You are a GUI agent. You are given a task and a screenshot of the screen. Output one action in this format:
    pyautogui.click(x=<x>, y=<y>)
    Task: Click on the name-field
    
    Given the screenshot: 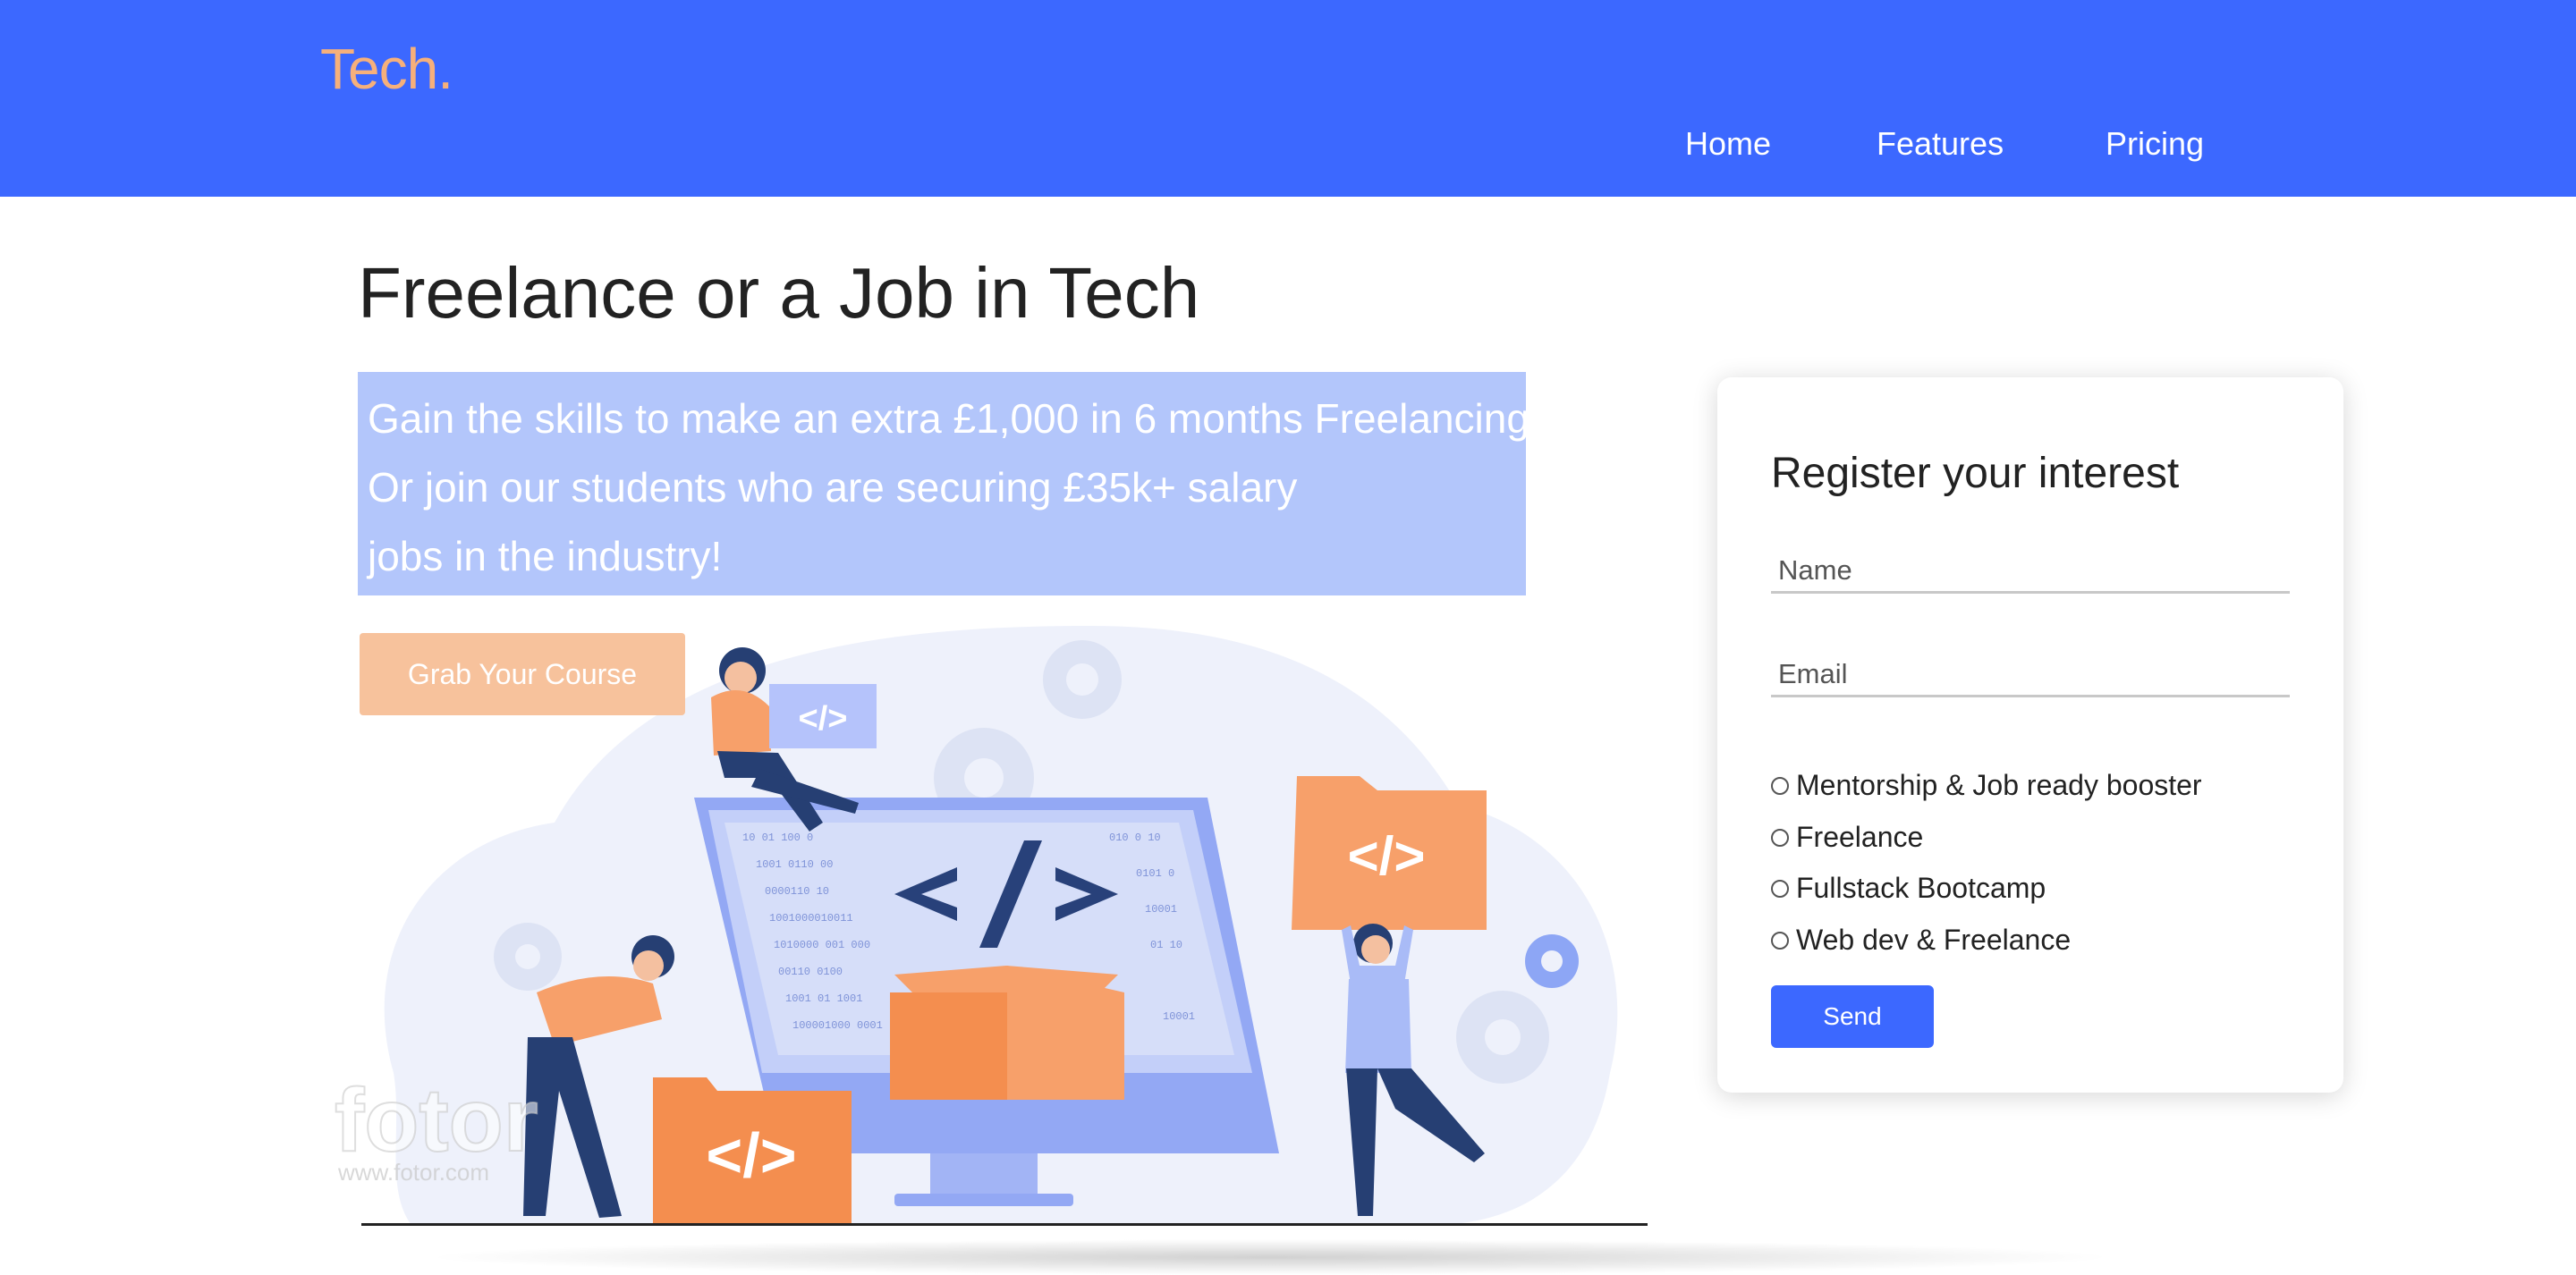 What is the action you would take?
    pyautogui.click(x=2030, y=571)
    